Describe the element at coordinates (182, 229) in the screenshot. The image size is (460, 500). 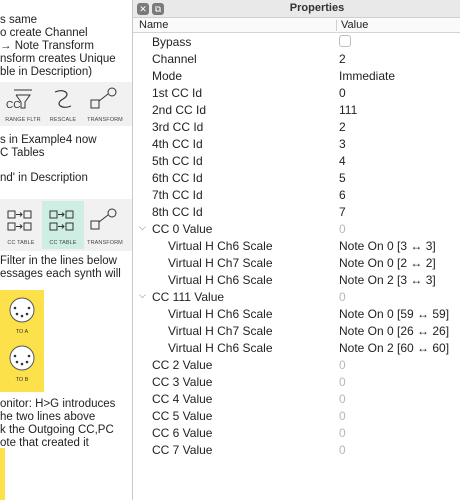
I see `property-name: CC 0 Value` at that location.